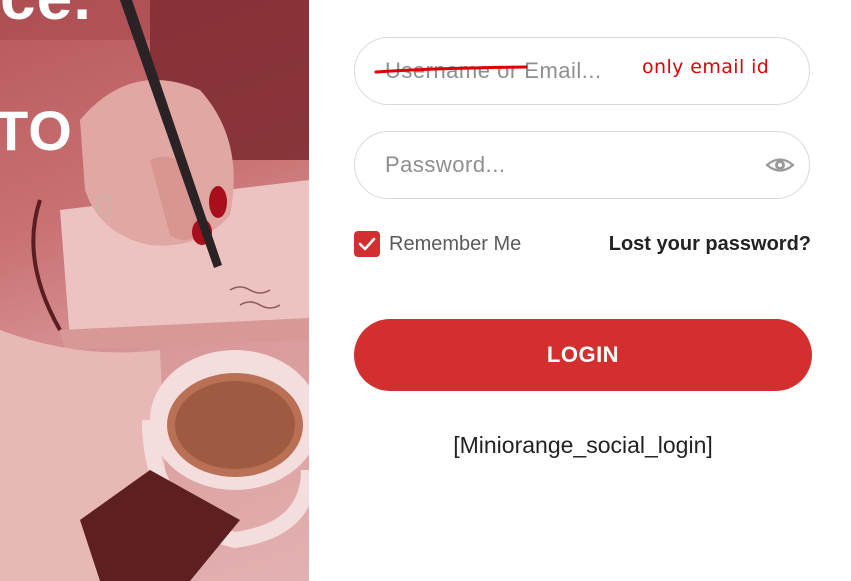 This screenshot has height=581, width=851. I want to click on checkmark-icon, so click(367, 244).